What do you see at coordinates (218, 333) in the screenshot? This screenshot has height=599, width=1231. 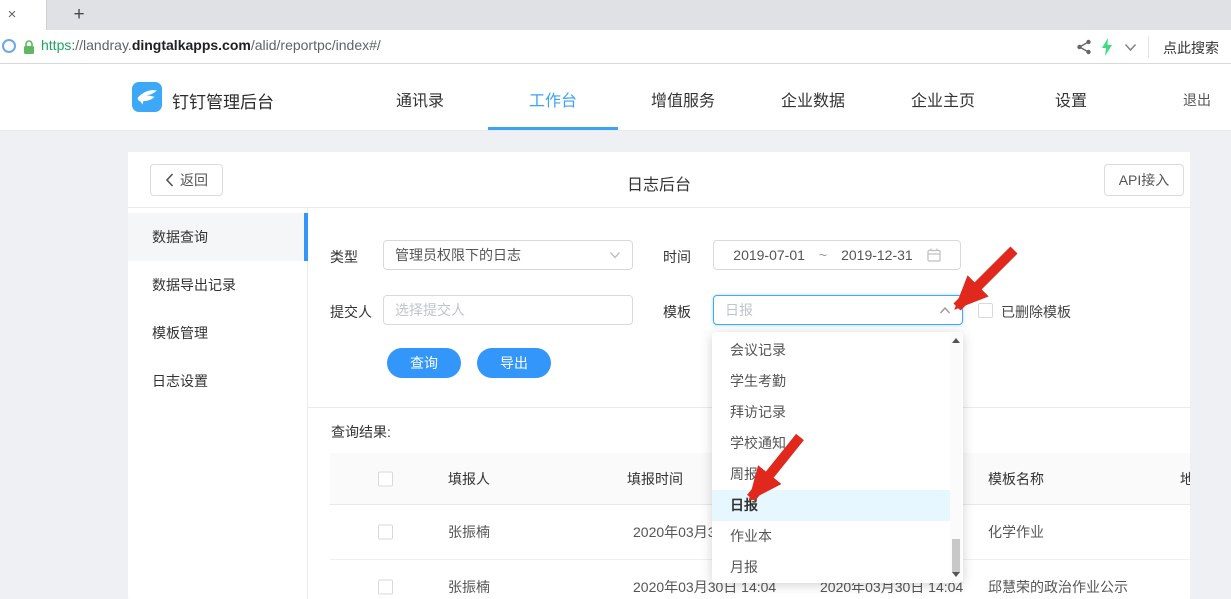 I see `sidebar-item-template-management: 模板管理` at bounding box center [218, 333].